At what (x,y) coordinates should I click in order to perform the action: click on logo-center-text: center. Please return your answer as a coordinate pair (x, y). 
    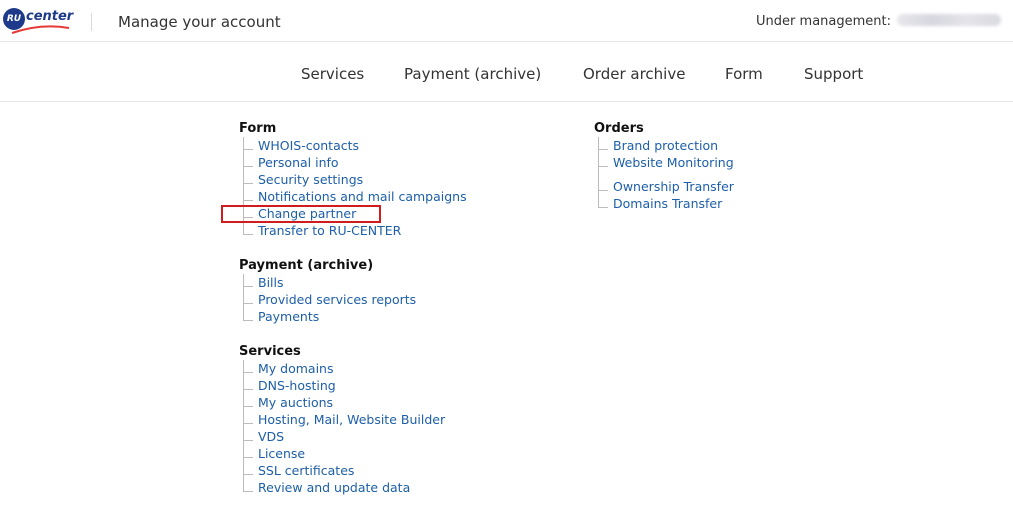
    Looking at the image, I should click on (50, 16).